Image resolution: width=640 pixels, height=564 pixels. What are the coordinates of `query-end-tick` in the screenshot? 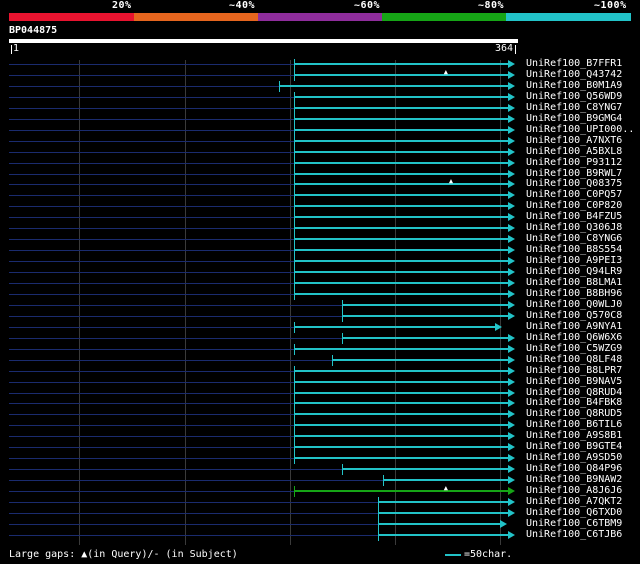 It's located at (515, 49).